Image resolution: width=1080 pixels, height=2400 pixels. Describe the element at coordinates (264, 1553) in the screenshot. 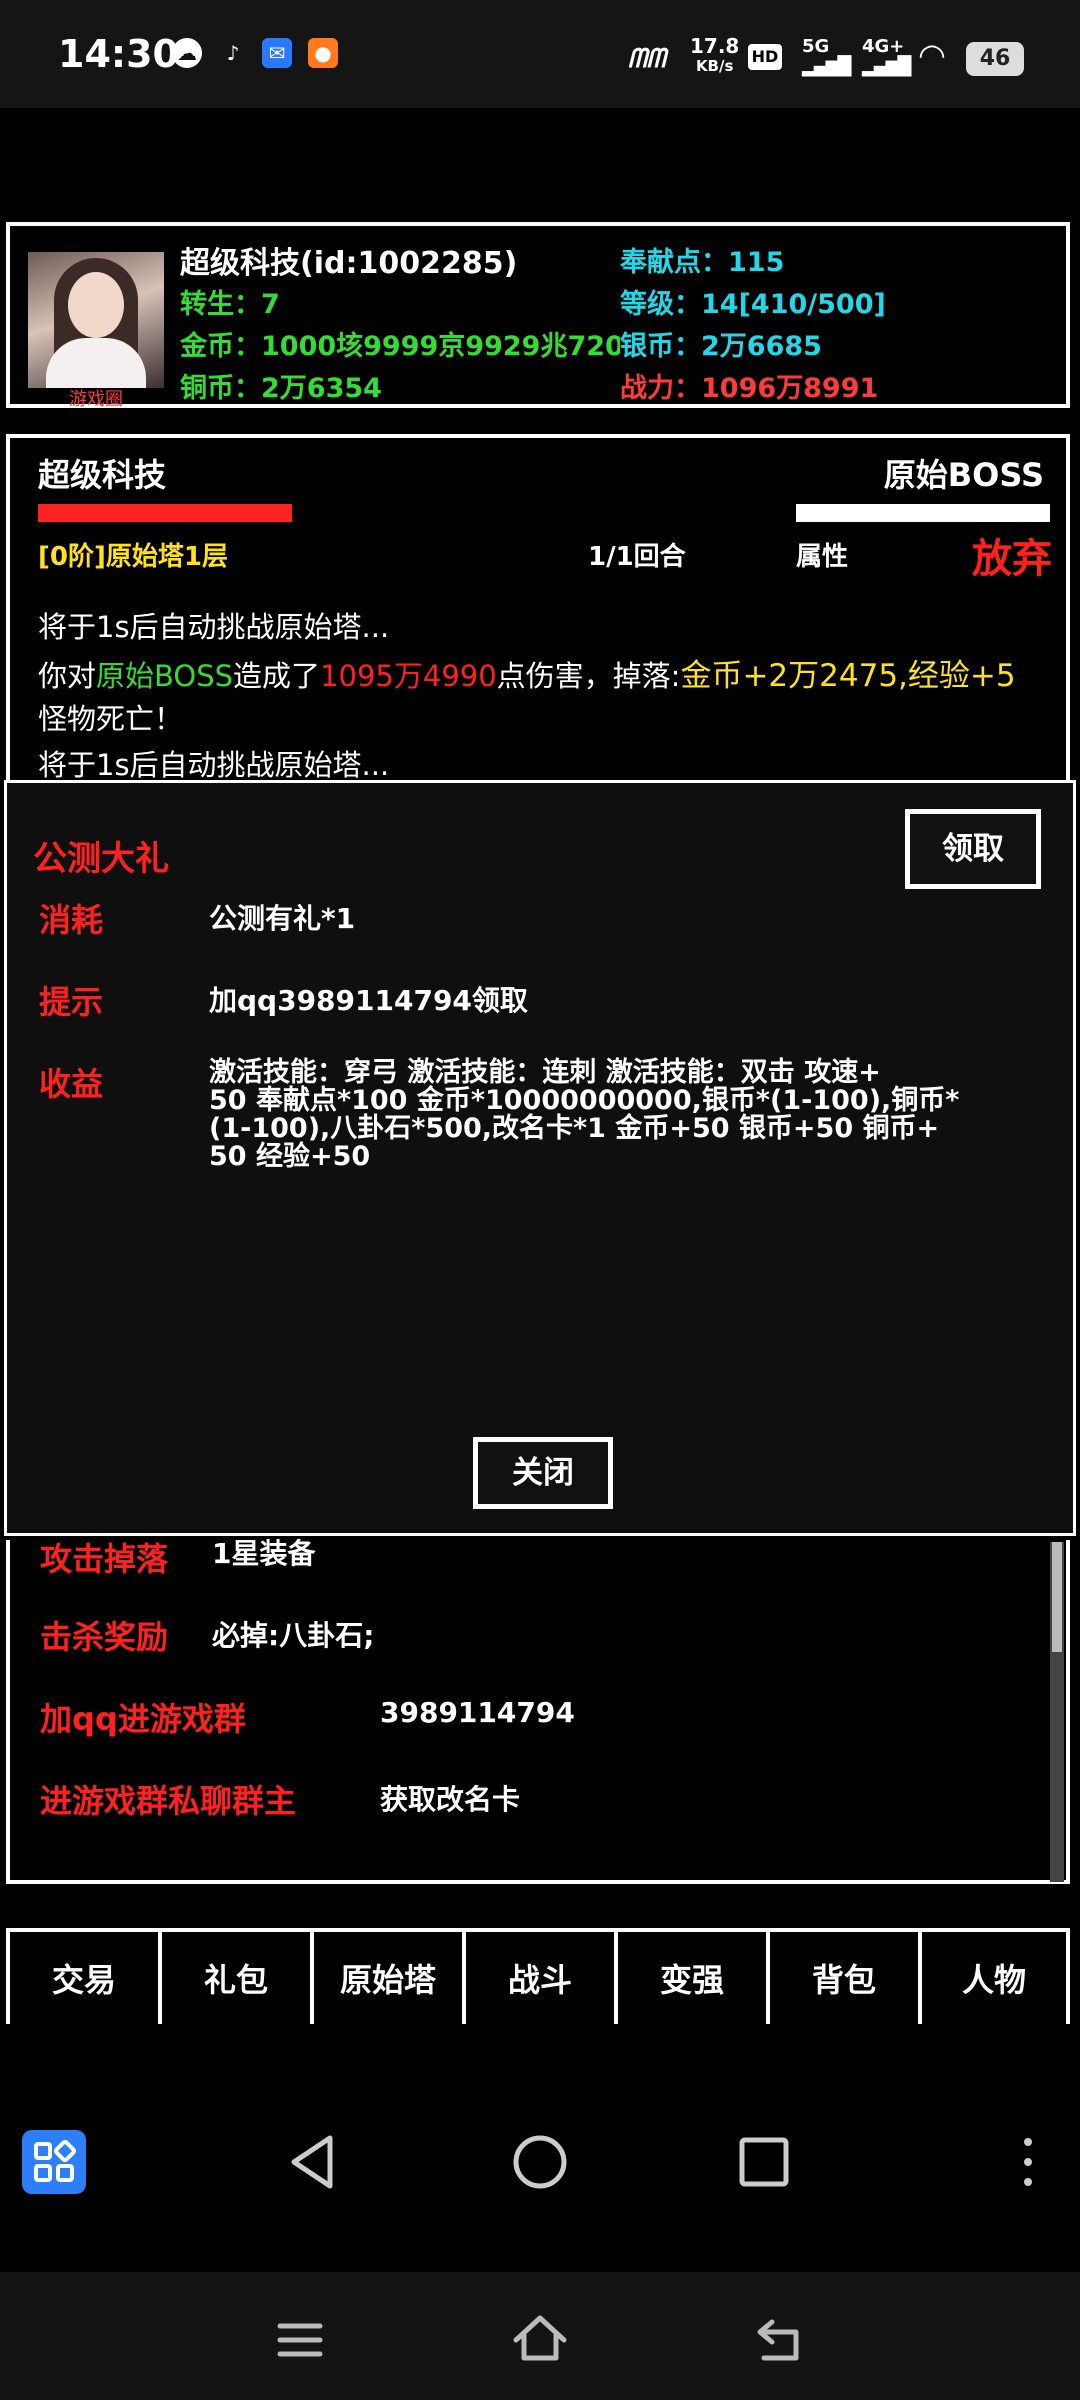

I see `attack-drop-value: 1星装备` at that location.